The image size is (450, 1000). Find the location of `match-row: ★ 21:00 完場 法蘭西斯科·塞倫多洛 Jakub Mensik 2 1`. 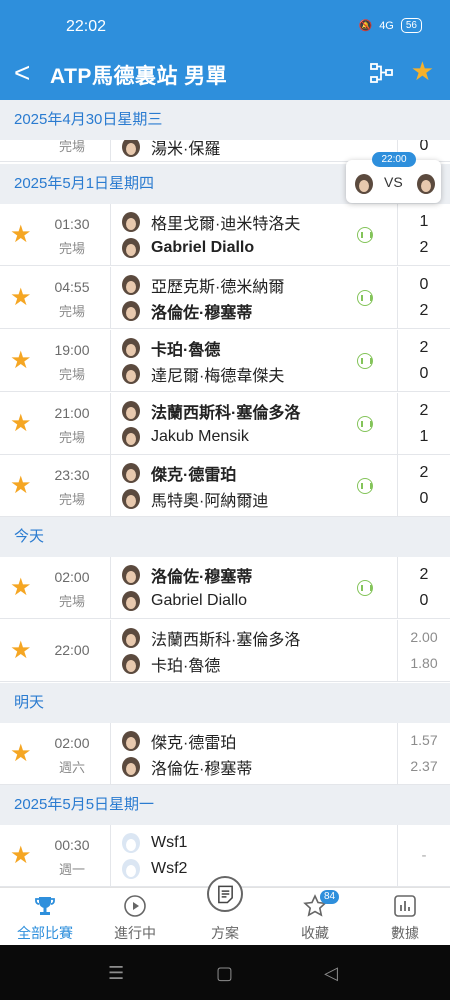

match-row: ★ 21:00 完場 法蘭西斯科·塞倫多洛 Jakub Mensik 2 1 is located at coordinates (225, 424).